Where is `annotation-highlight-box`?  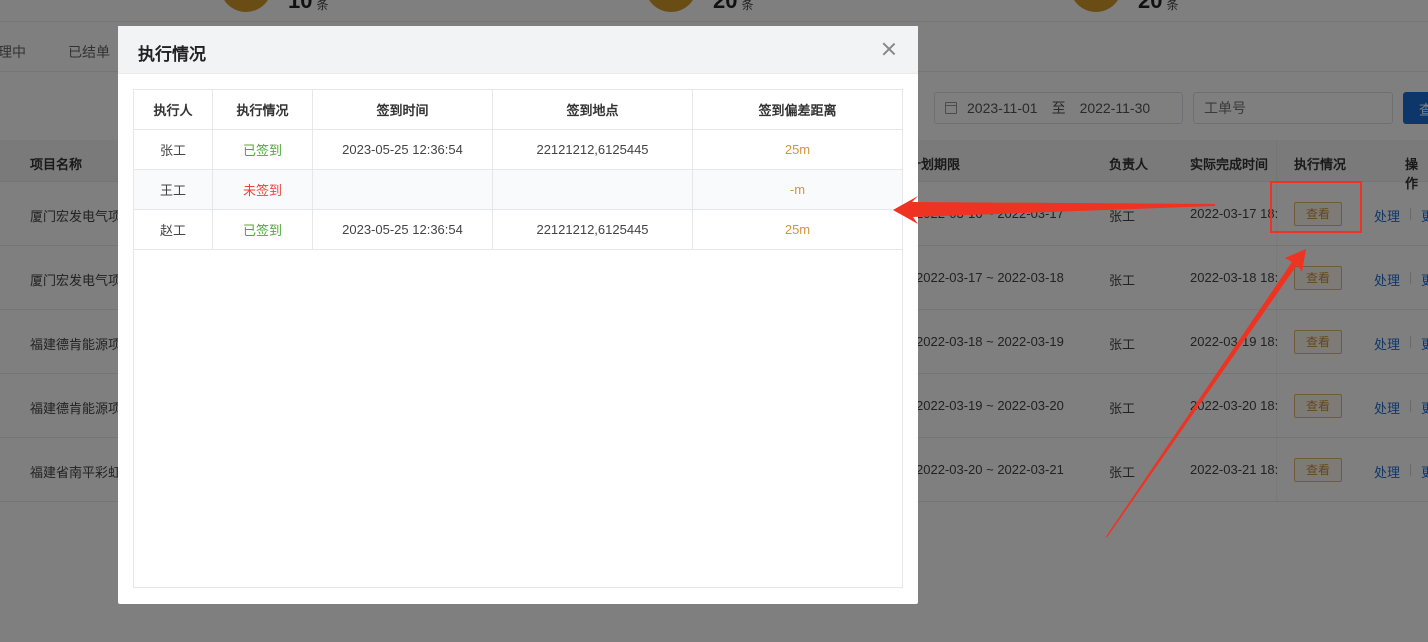 annotation-highlight-box is located at coordinates (1316, 207).